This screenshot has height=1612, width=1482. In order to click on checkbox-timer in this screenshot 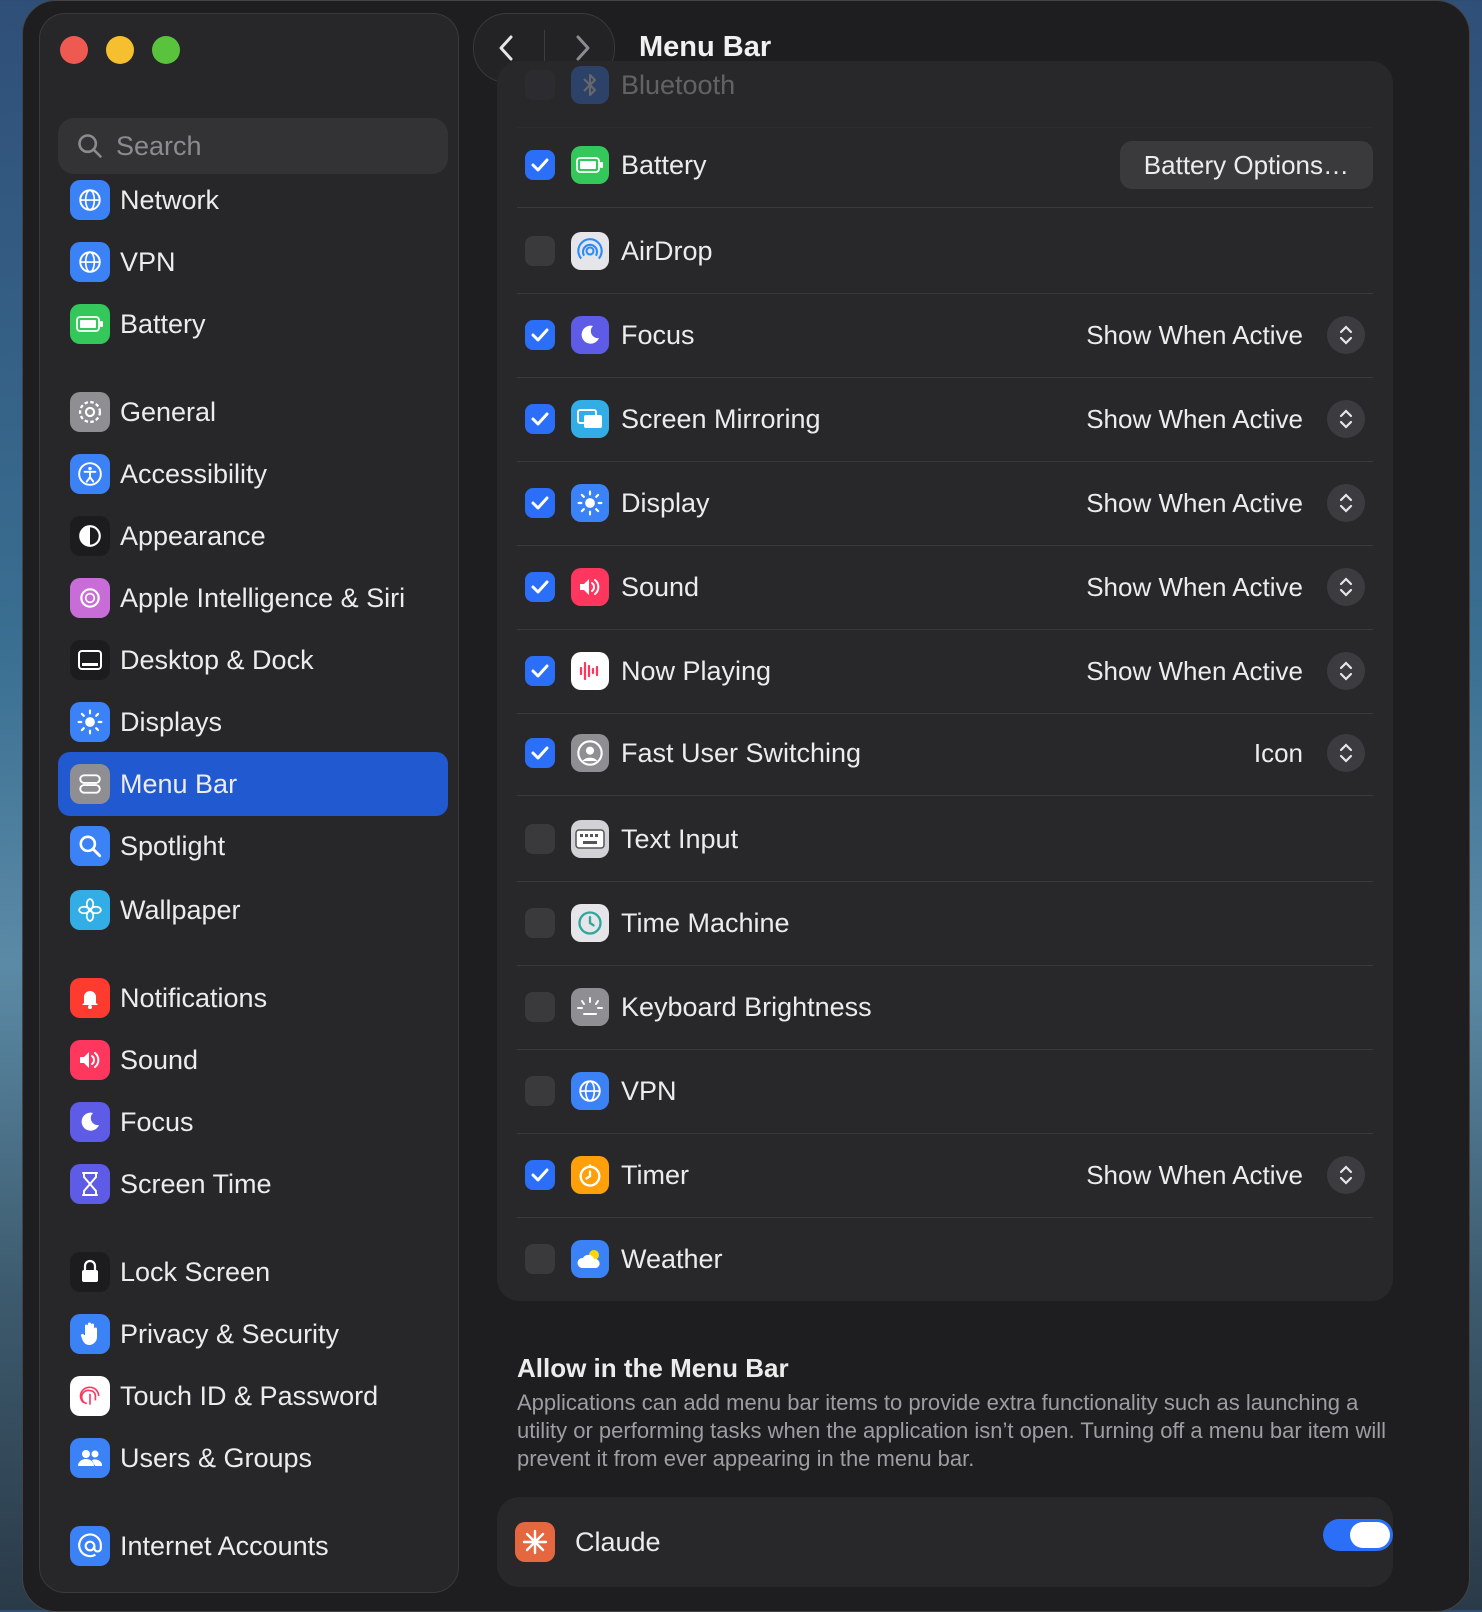, I will do `click(540, 1175)`.